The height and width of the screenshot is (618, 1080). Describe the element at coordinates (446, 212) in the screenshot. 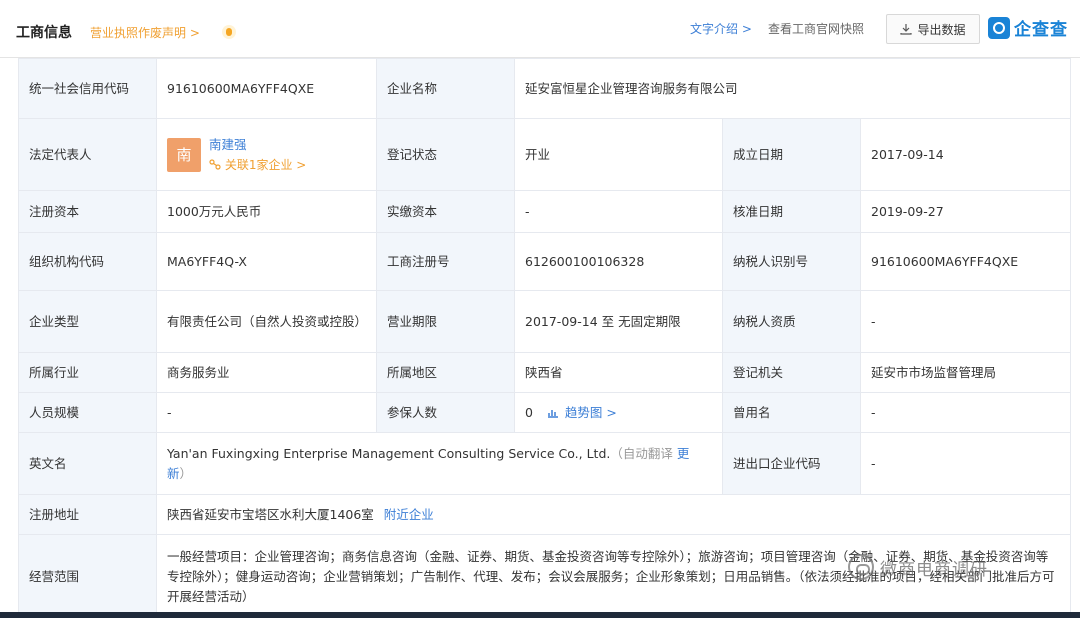

I see `paid-capital-label: 实缴资本` at that location.